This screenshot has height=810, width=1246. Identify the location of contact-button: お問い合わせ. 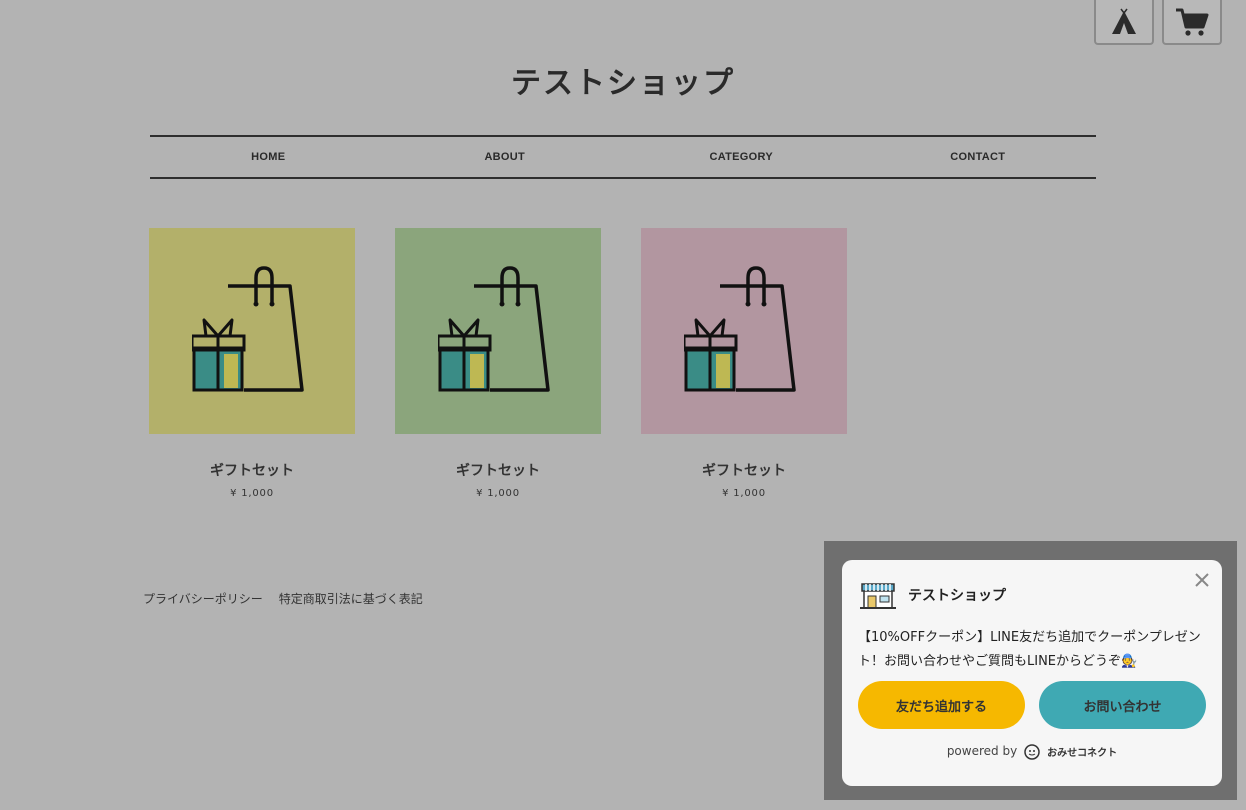
(1122, 705).